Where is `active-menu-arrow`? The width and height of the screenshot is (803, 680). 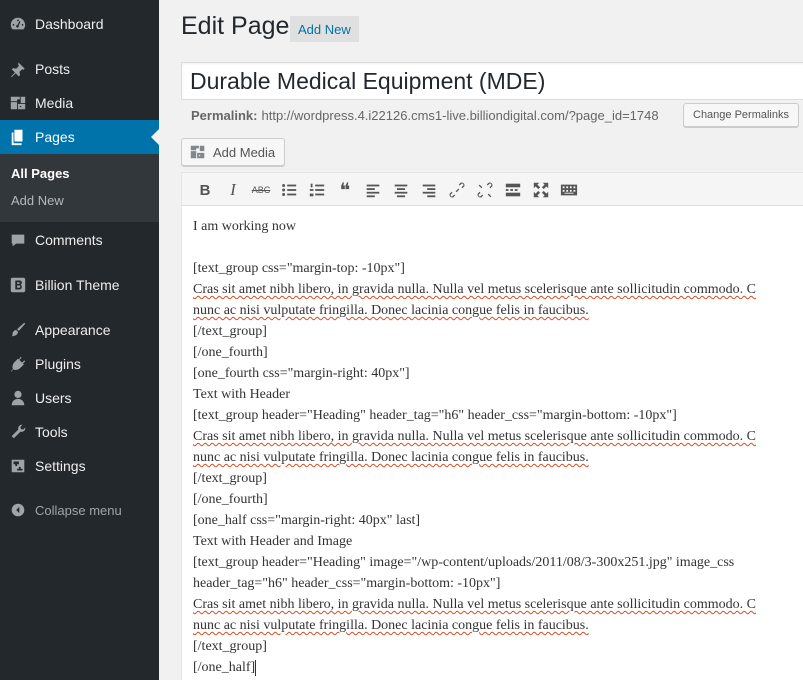
active-menu-arrow is located at coordinates (155, 137).